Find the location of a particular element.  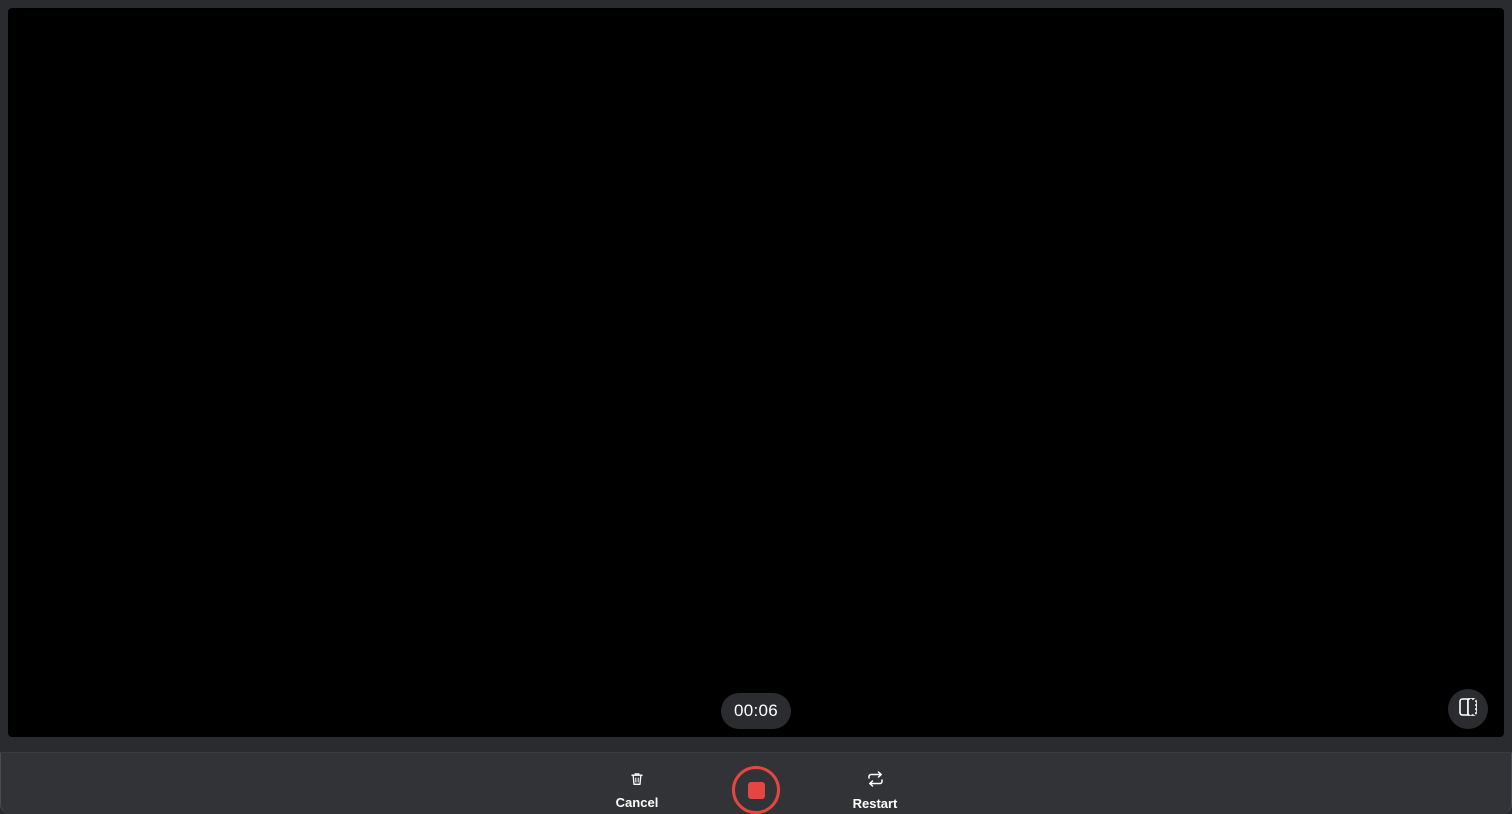

split-view-button is located at coordinates (1468, 709).